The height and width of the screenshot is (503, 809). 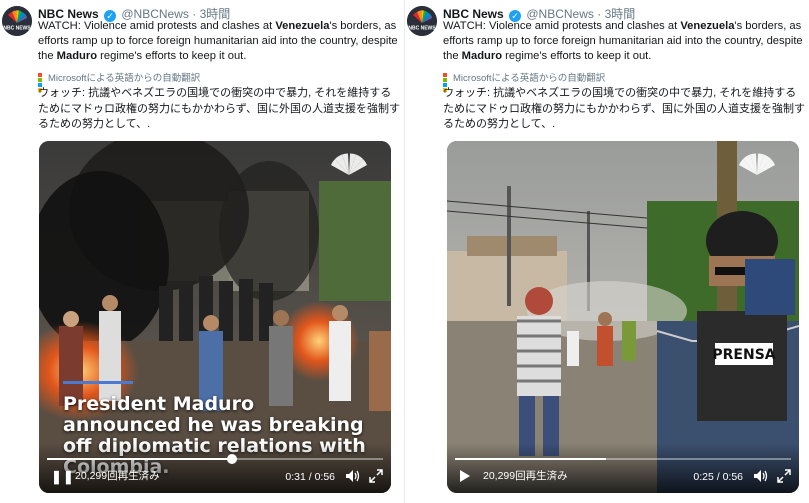 I want to click on time-display: 0:25 / 0:56, so click(x=718, y=477).